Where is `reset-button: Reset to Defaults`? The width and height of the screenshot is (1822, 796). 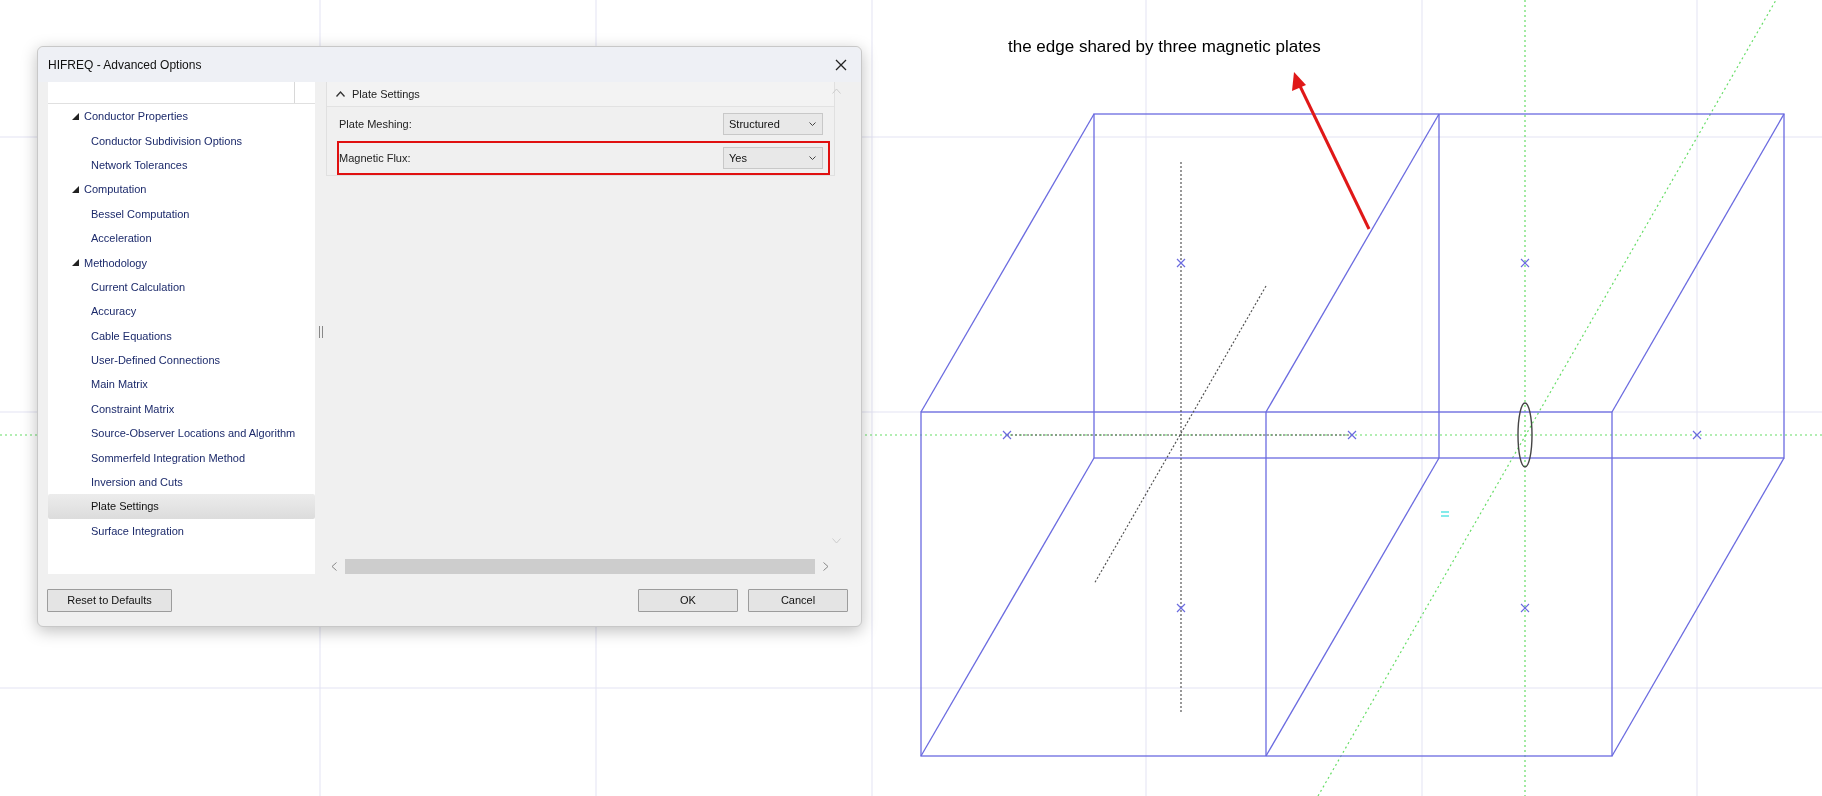
reset-button: Reset to Defaults is located at coordinates (109, 600).